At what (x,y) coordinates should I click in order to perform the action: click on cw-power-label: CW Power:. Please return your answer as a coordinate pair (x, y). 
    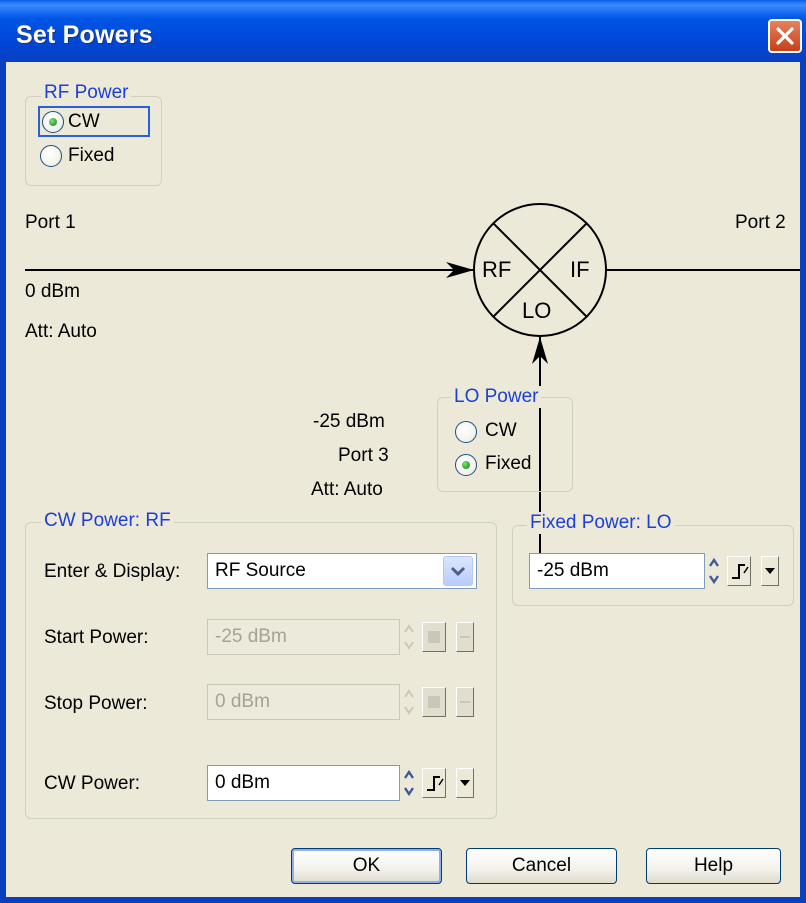
    Looking at the image, I should click on (92, 783).